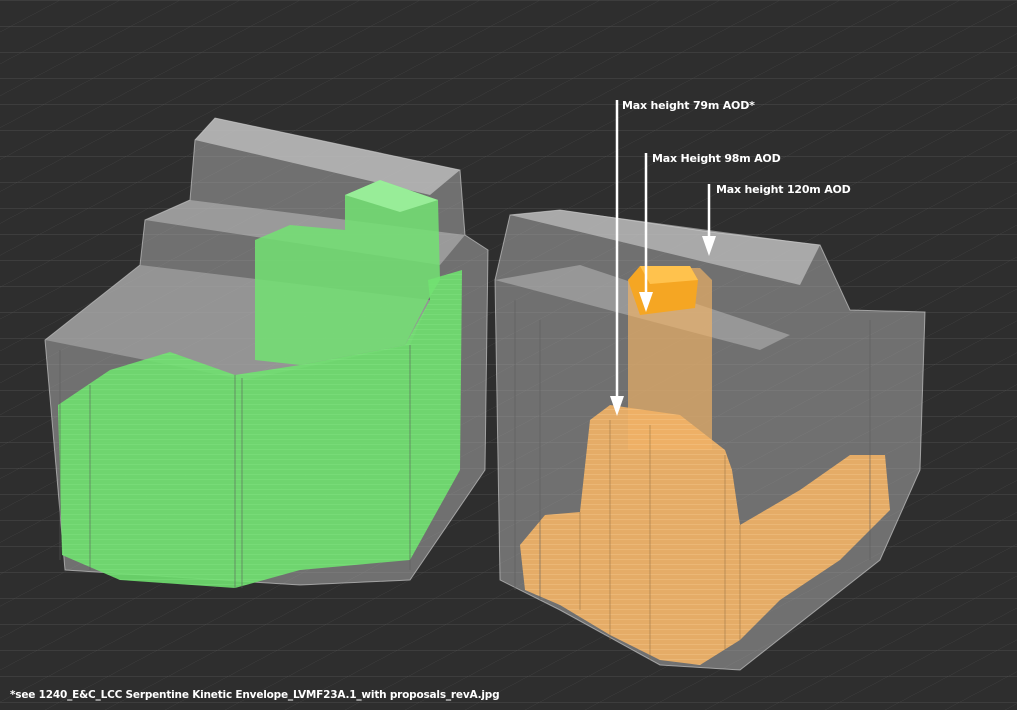  What do you see at coordinates (688, 105) in the screenshot?
I see `max-height-79m-label: Max height 79m AOD*` at bounding box center [688, 105].